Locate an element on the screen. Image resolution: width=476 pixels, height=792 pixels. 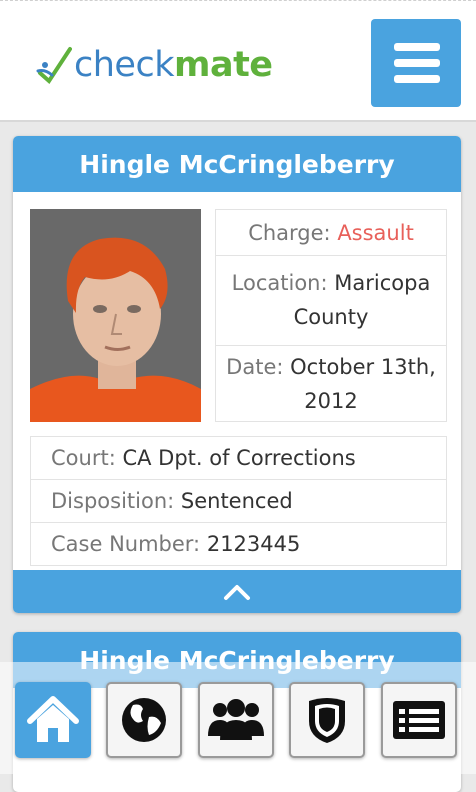
mugshot-photo is located at coordinates (115, 315).